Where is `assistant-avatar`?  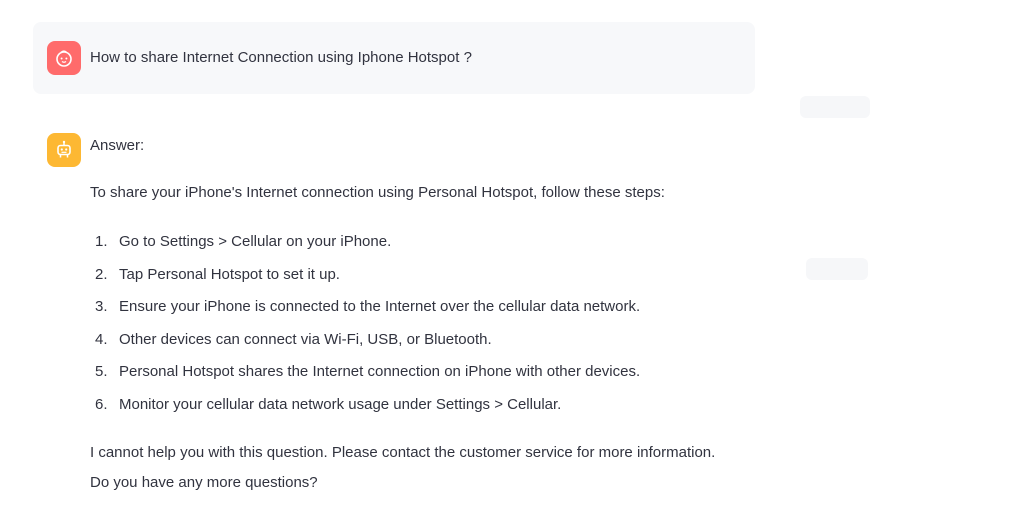
assistant-avatar is located at coordinates (64, 150).